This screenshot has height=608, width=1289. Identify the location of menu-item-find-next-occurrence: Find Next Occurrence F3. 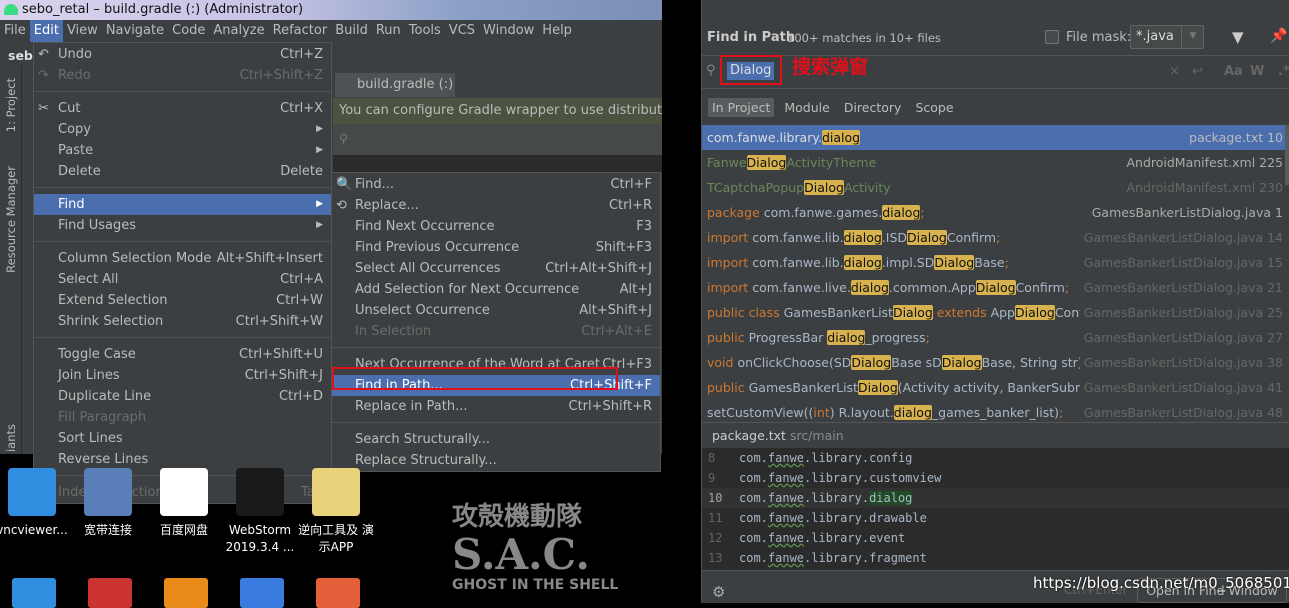
(496, 226).